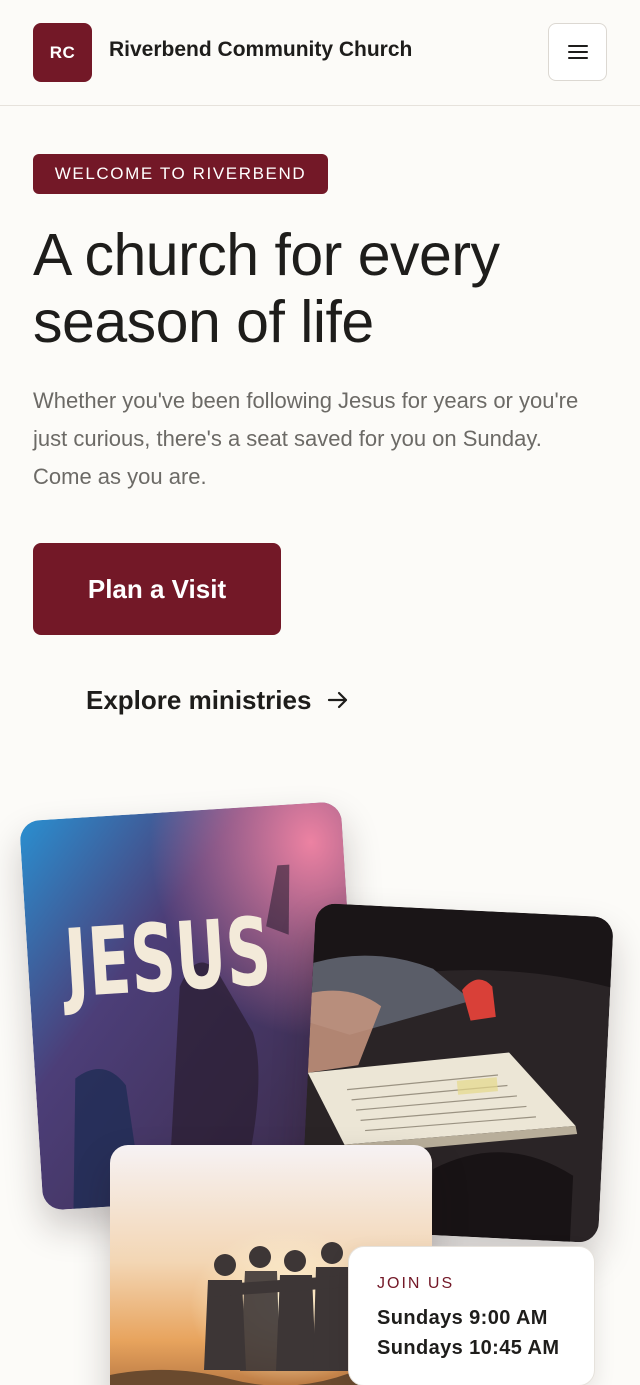 Image resolution: width=640 pixels, height=1385 pixels. I want to click on service-time-2: Sundays 10:45 AM, so click(468, 1348).